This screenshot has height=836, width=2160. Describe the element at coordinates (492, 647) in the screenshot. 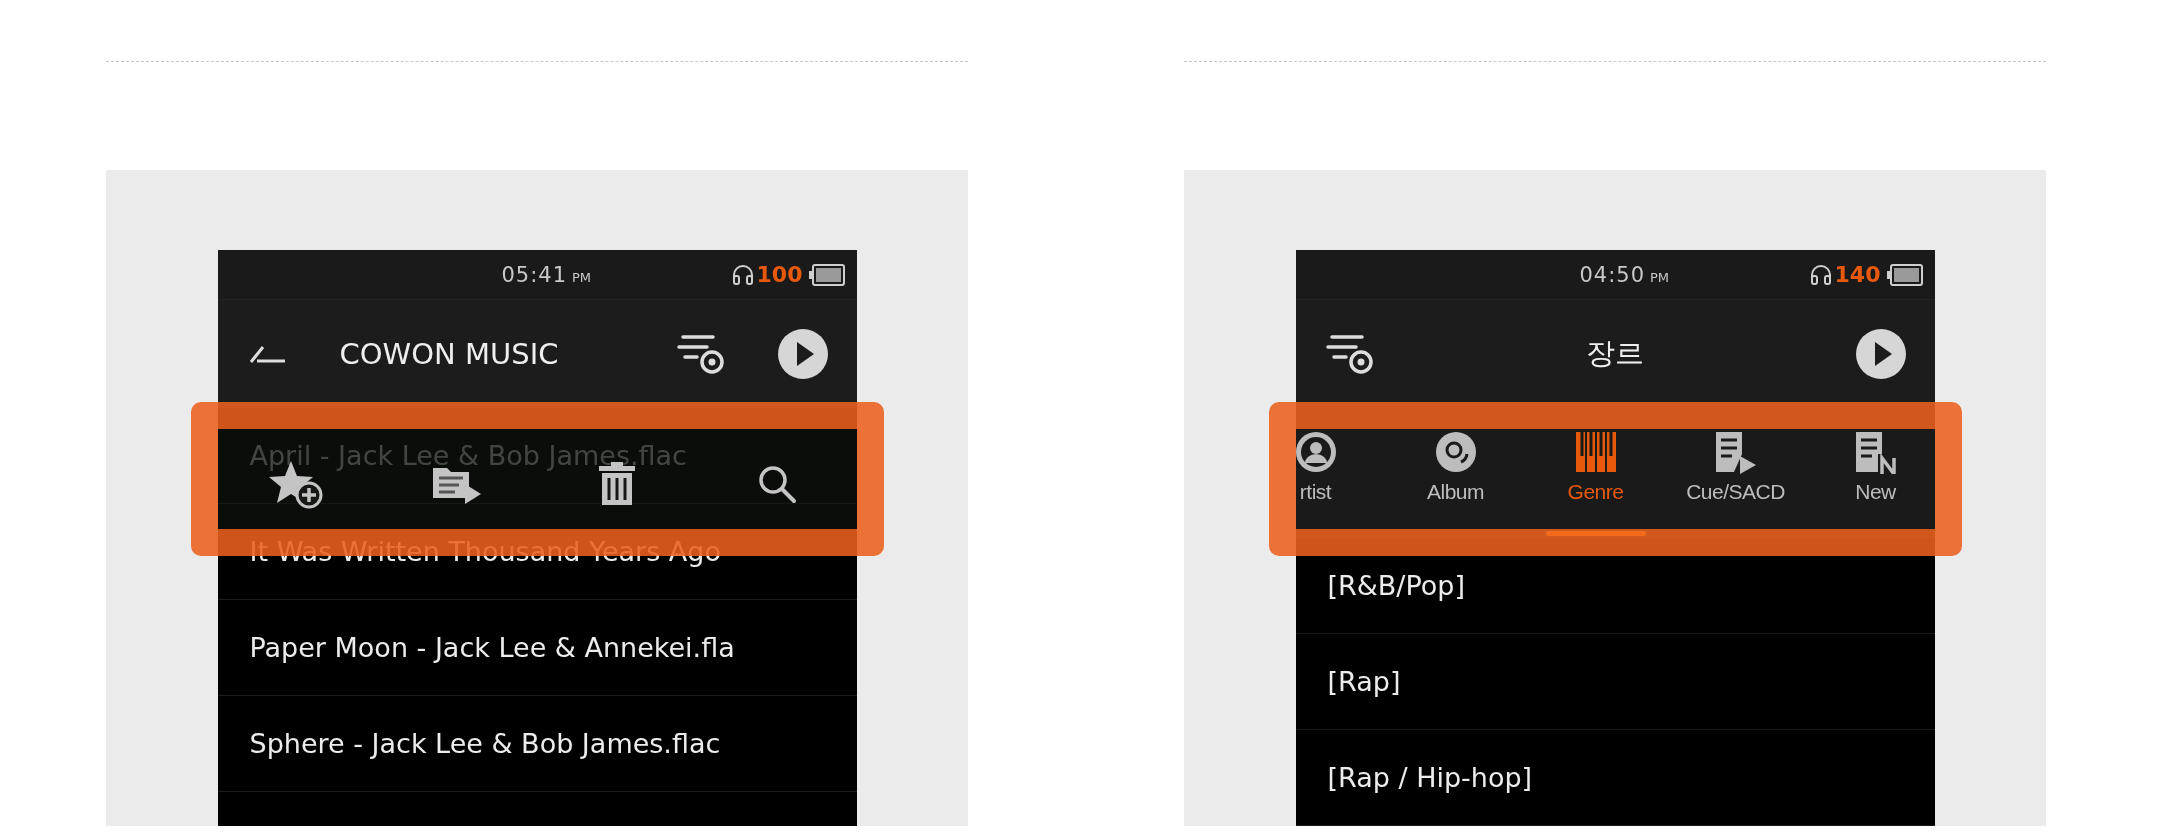

I see `row-label: Paper Moon - Jack Lee & Annekei.fla` at that location.